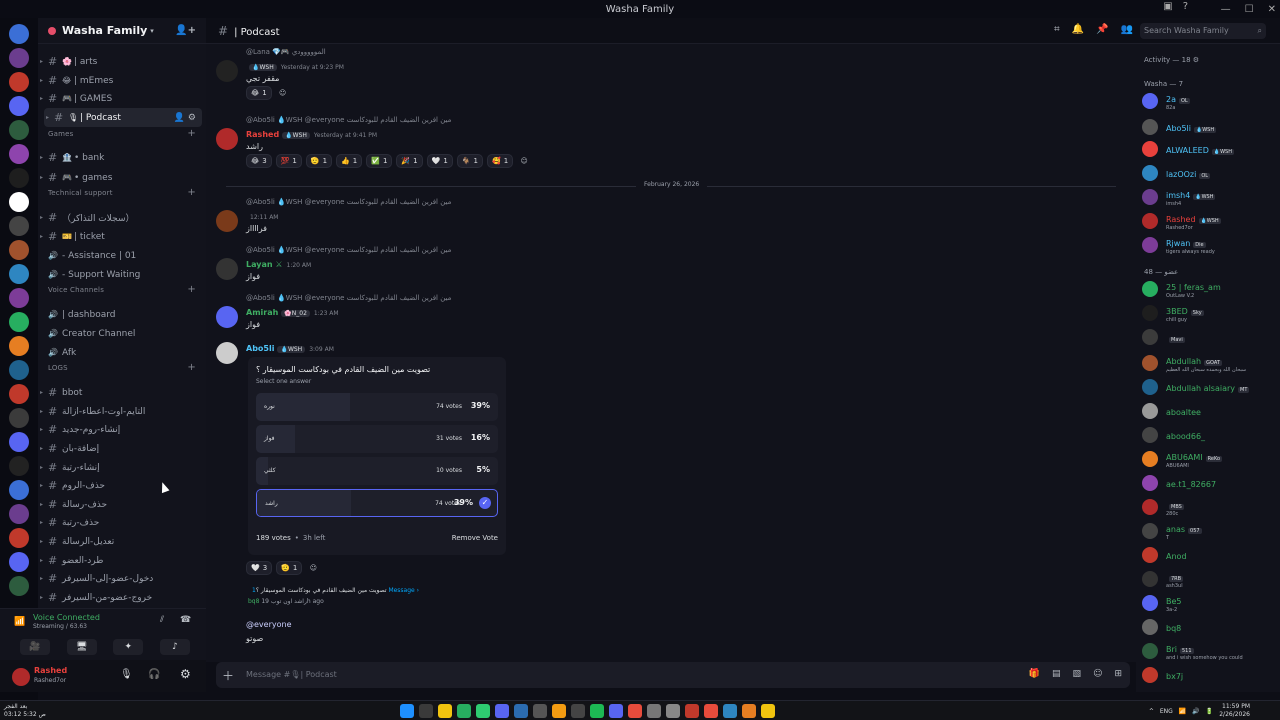 The height and width of the screenshot is (720, 1280). Describe the element at coordinates (122, 597) in the screenshot. I see `text-channel: ▸ # خروج-عضو-من-السيرفر` at that location.